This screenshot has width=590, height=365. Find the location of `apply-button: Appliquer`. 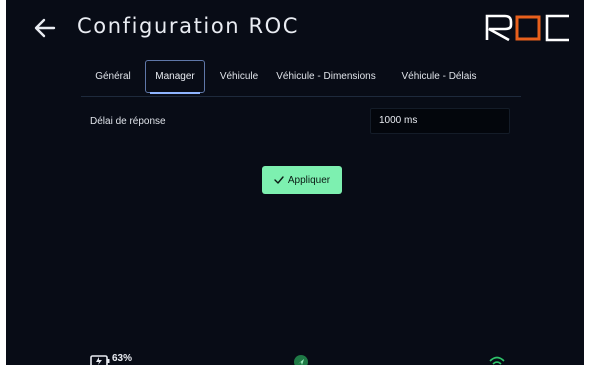

apply-button: Appliquer is located at coordinates (302, 180).